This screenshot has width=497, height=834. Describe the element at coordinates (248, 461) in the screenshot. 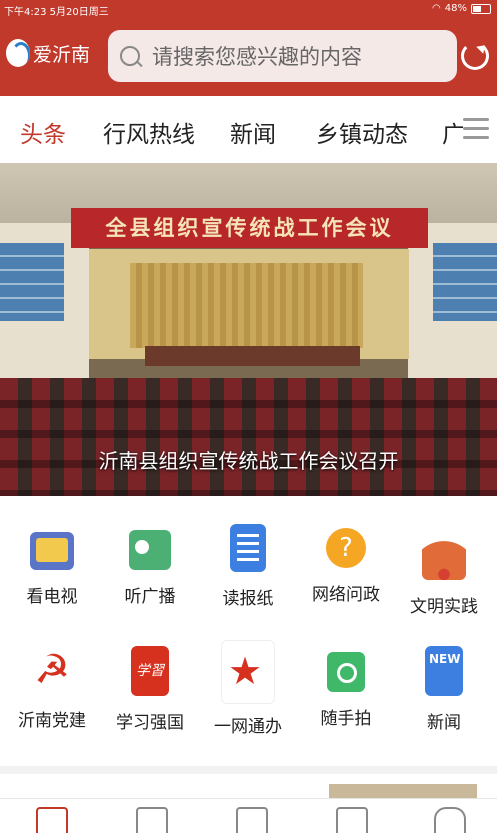

I see `hero-caption: 沂南县组织宣传统战工作会议召开` at that location.